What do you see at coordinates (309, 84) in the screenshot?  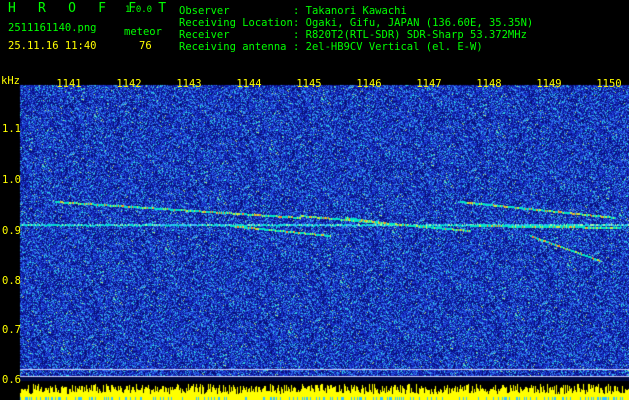 I see `x-tick-label: 1145` at bounding box center [309, 84].